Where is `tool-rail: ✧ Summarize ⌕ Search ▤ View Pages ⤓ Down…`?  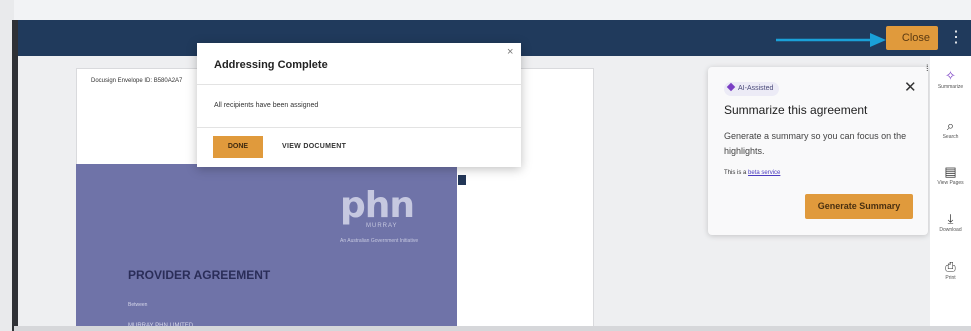
tool-rail: ✧ Summarize ⌕ Search ▤ View Pages ⤓ Down… is located at coordinates (950, 193).